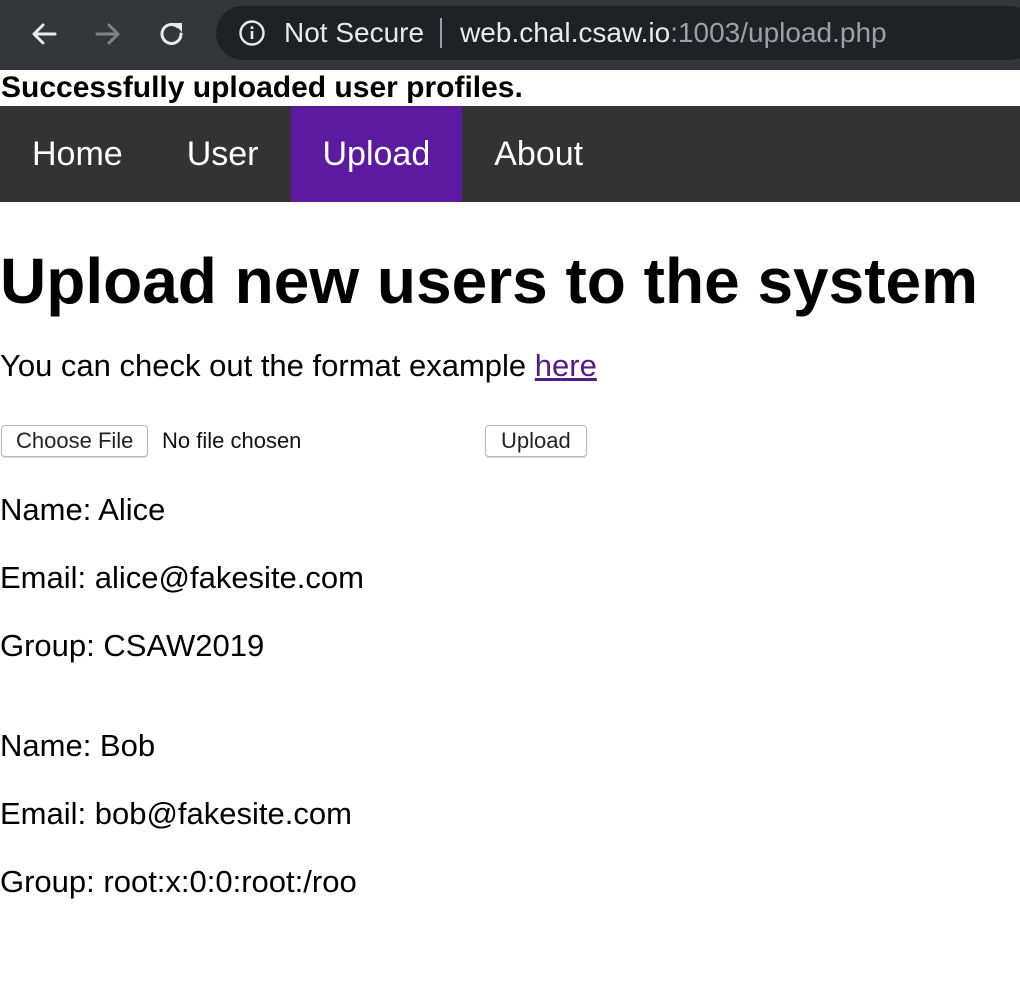 This screenshot has height=988, width=1020. What do you see at coordinates (83, 509) in the screenshot?
I see `profile-name: Name: Alice` at bounding box center [83, 509].